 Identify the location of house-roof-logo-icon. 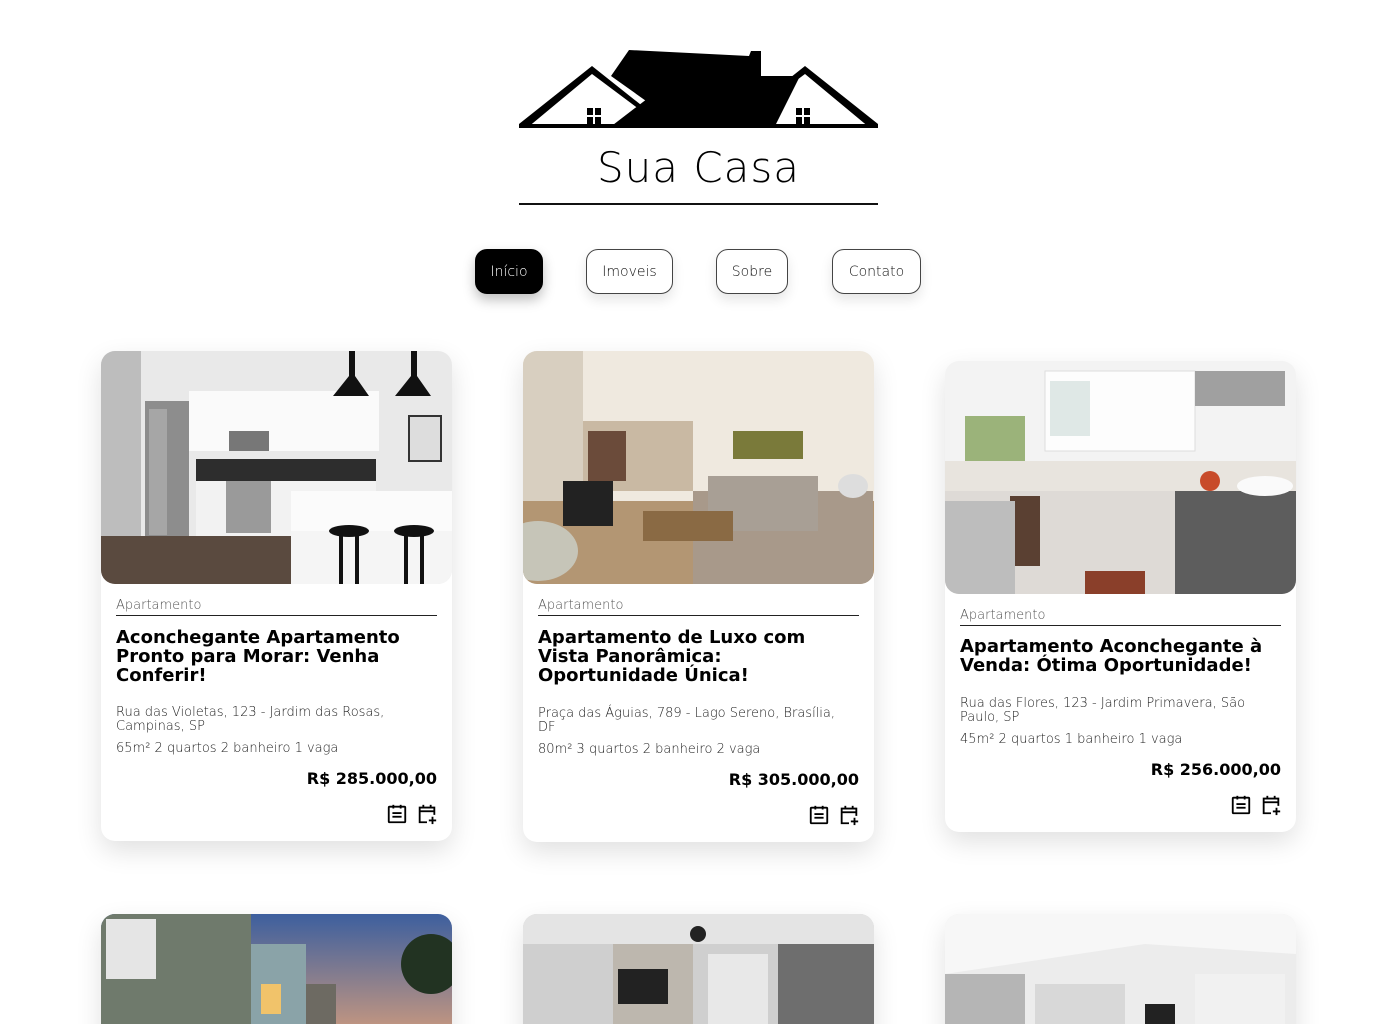
(698, 89).